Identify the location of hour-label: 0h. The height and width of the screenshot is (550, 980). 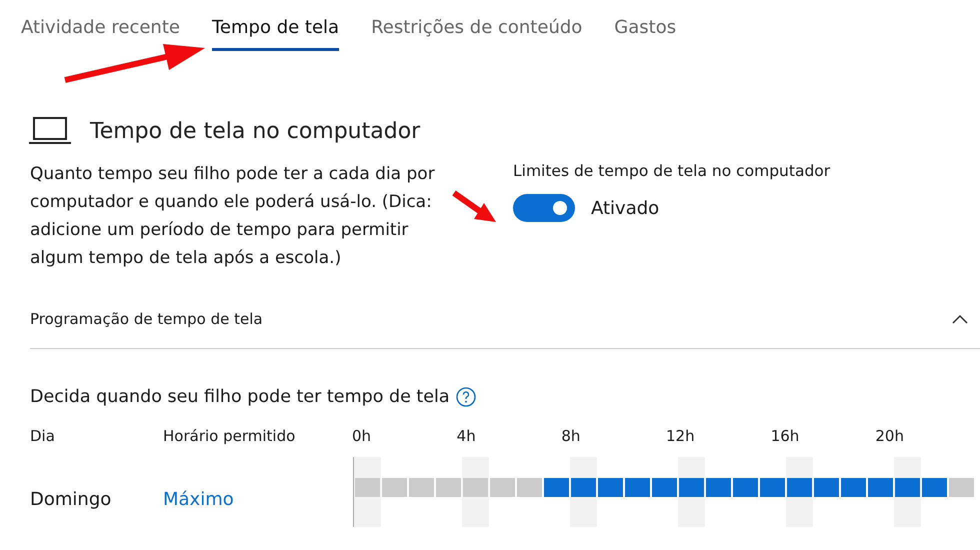
(362, 437).